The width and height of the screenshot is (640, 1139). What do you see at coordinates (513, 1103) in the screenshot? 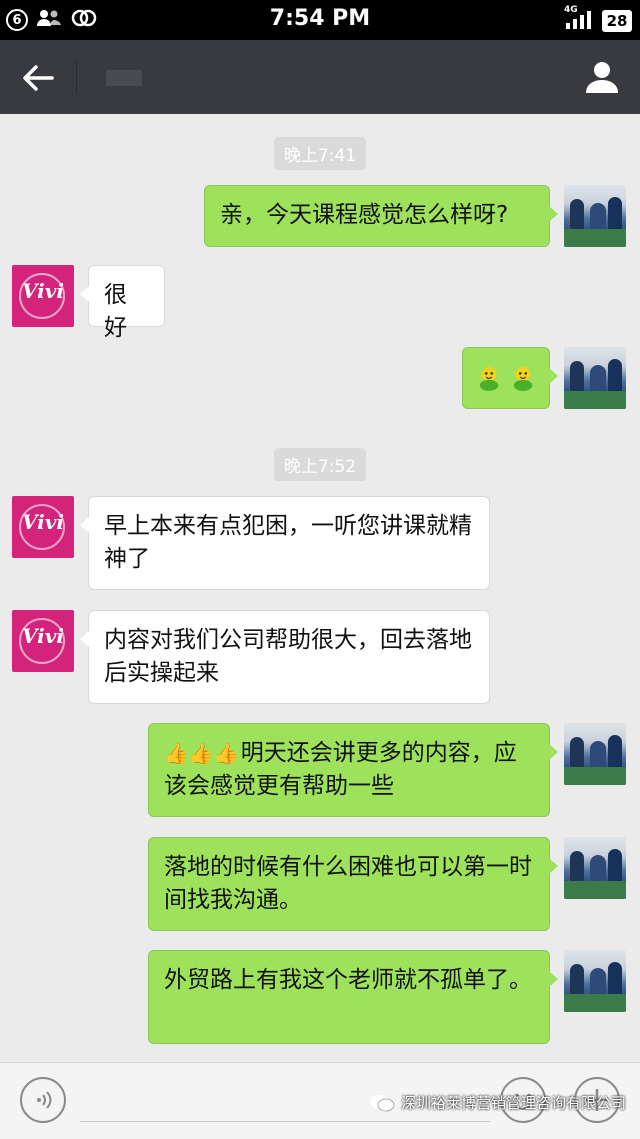
I see `watermark-text: 深圳裕莱博营销管理咨询有限公司` at bounding box center [513, 1103].